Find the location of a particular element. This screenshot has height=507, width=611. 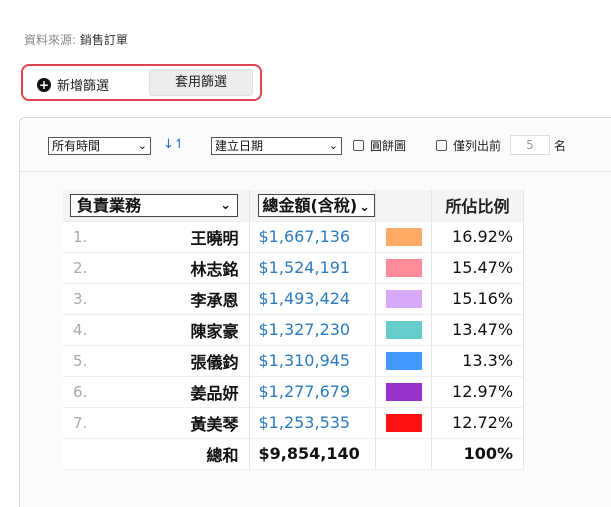

sales-rep-name: 張儀鈞 is located at coordinates (214, 362).